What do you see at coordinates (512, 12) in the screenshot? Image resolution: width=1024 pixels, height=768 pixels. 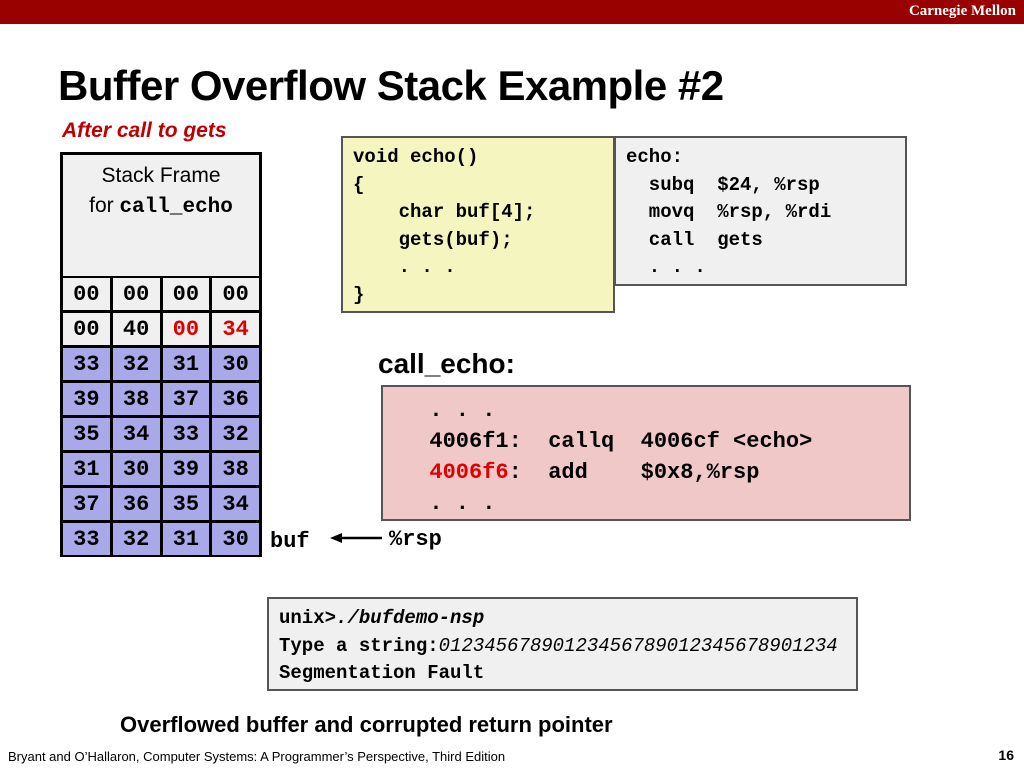 I see `top-bar` at bounding box center [512, 12].